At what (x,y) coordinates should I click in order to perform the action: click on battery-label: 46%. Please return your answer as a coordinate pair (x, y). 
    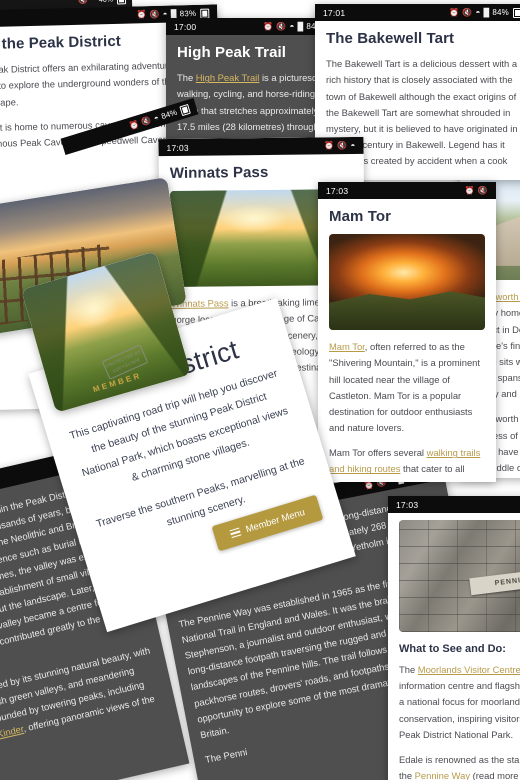
    Looking at the image, I should click on (106, 1).